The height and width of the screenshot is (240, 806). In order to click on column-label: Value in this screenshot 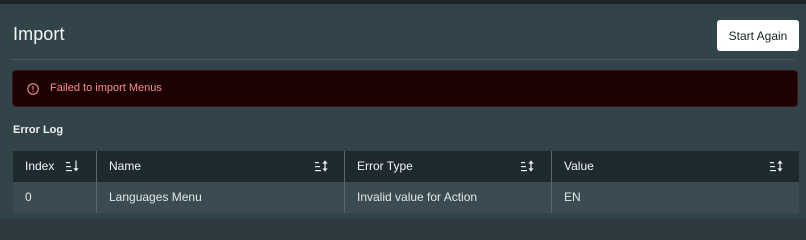, I will do `click(579, 166)`.